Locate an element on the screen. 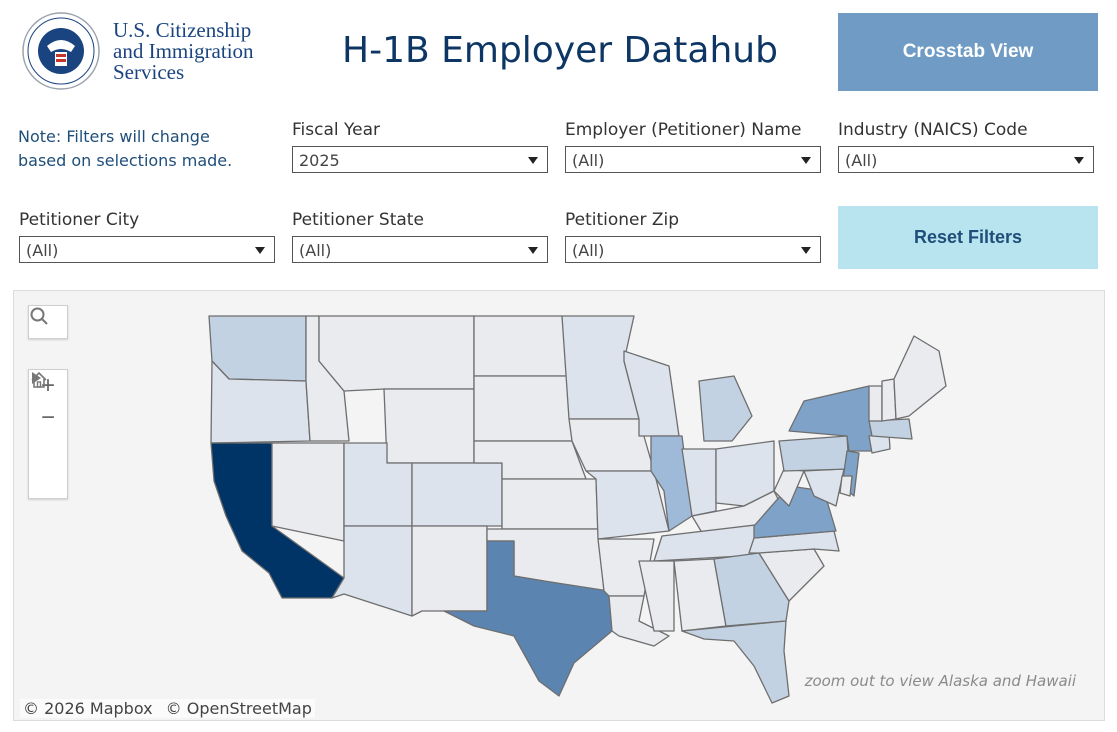 Image resolution: width=1117 pixels, height=732 pixels. industry-filter: Industry (NAICS) Code (All) is located at coordinates (968, 146).